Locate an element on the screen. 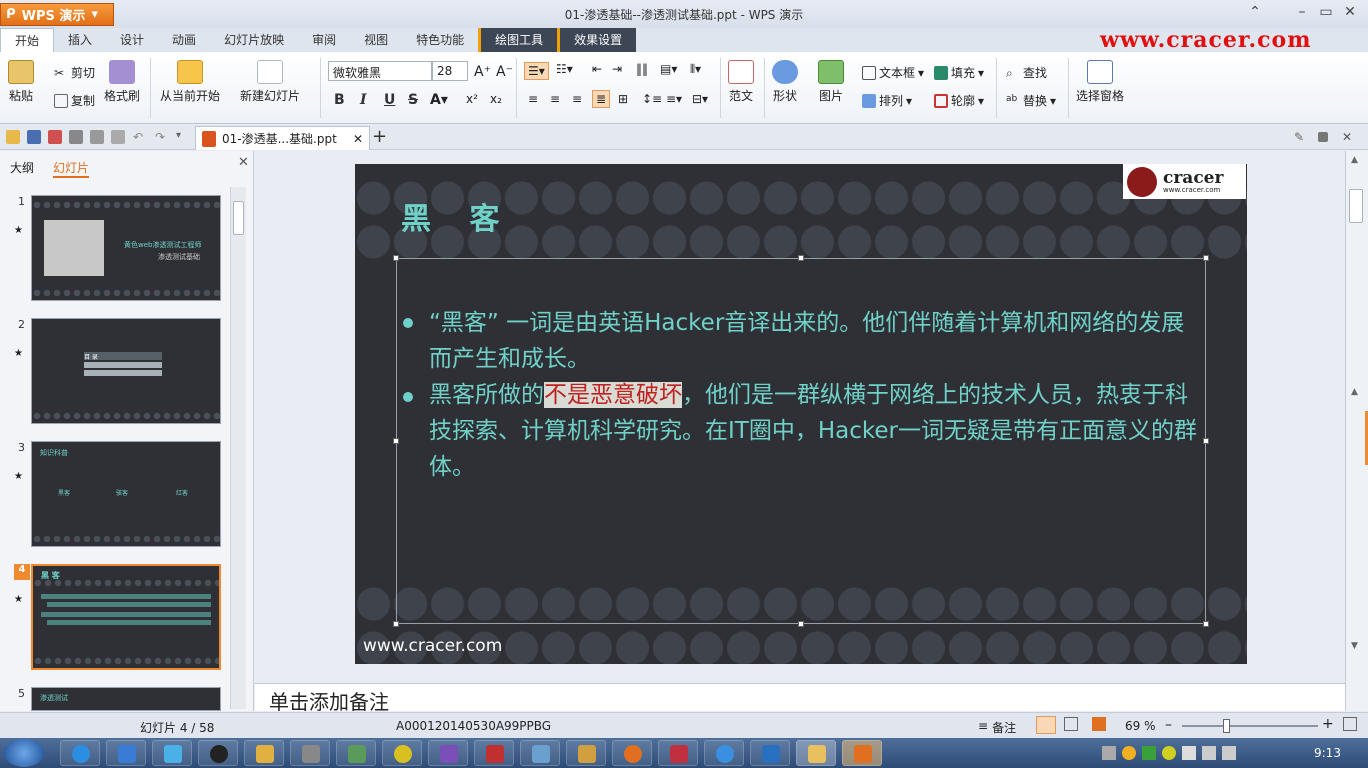  tab-view: 视图 is located at coordinates (376, 40).